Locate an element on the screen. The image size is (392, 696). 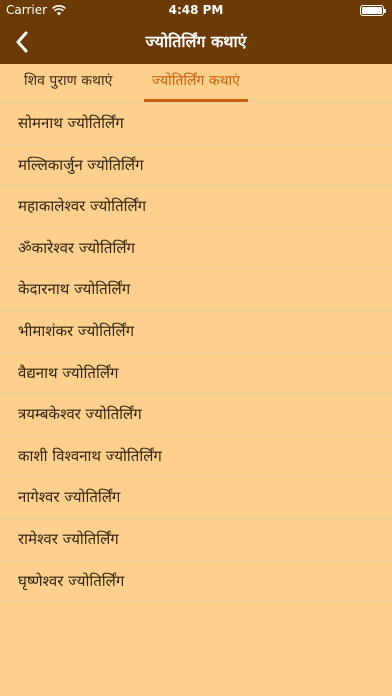
navigation-bar: ज्योतिर्लिंग कथाएं is located at coordinates (196, 42).